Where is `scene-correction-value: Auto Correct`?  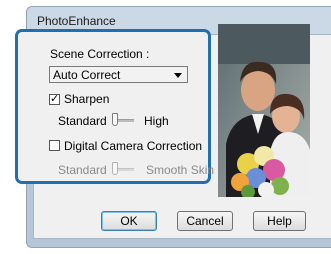 scene-correction-value: Auto Correct is located at coordinates (87, 75).